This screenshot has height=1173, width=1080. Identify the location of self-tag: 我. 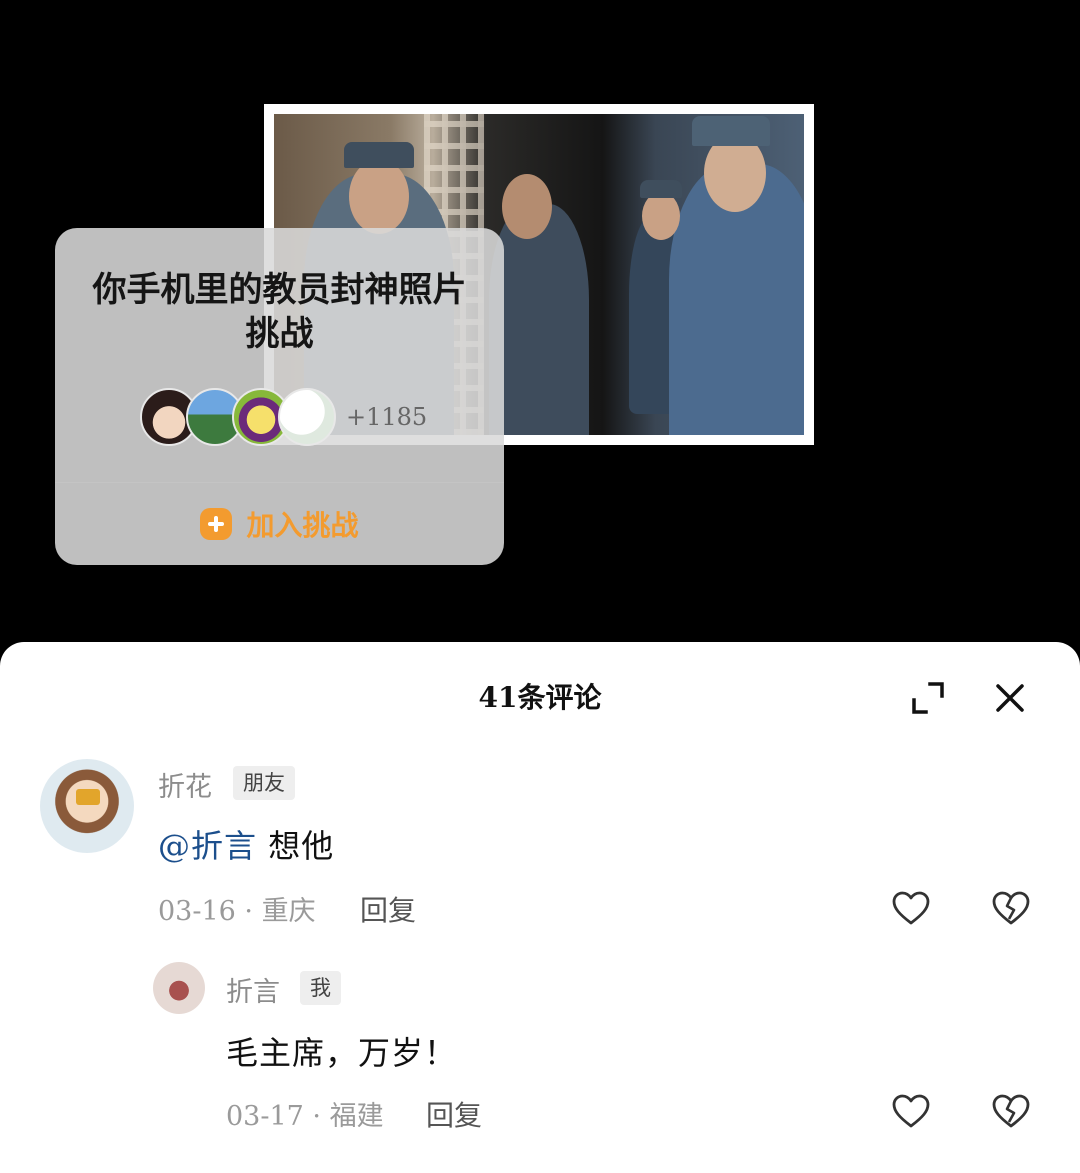
(320, 988).